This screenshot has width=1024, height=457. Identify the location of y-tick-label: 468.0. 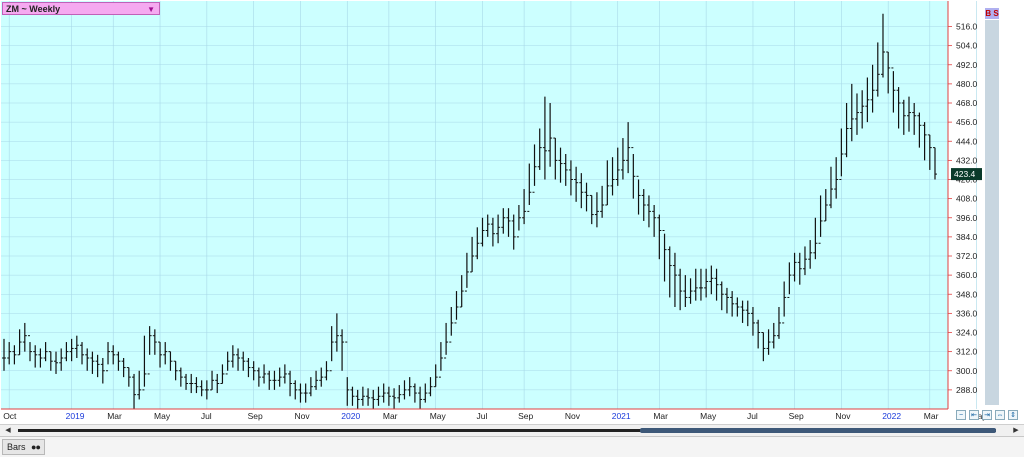
(967, 103).